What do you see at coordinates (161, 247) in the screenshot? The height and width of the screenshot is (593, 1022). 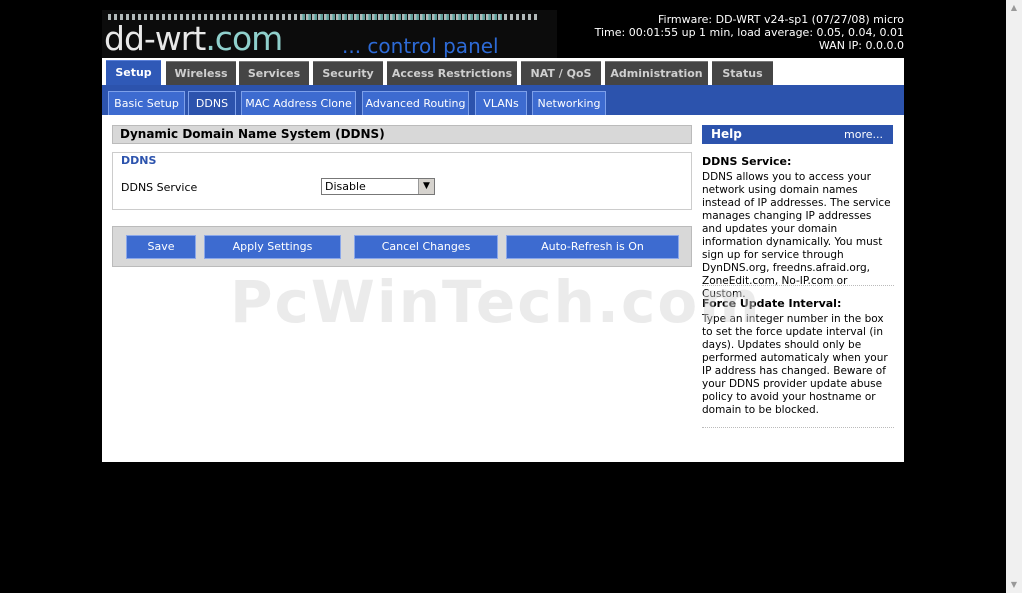 I see `save-button: Save` at bounding box center [161, 247].